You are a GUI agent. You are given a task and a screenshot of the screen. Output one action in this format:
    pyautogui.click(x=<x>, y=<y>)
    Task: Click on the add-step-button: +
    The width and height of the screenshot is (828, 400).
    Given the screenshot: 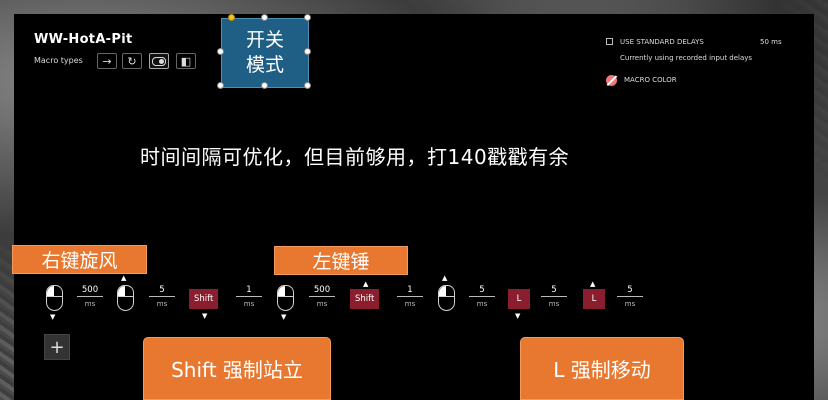 What is the action you would take?
    pyautogui.click(x=57, y=347)
    